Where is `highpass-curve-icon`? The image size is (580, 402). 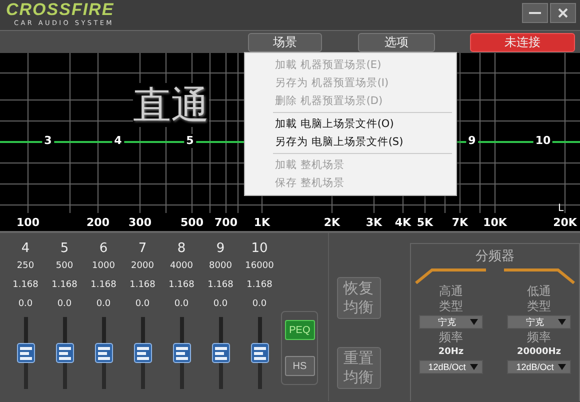
highpass-curve-icon is located at coordinates (451, 276).